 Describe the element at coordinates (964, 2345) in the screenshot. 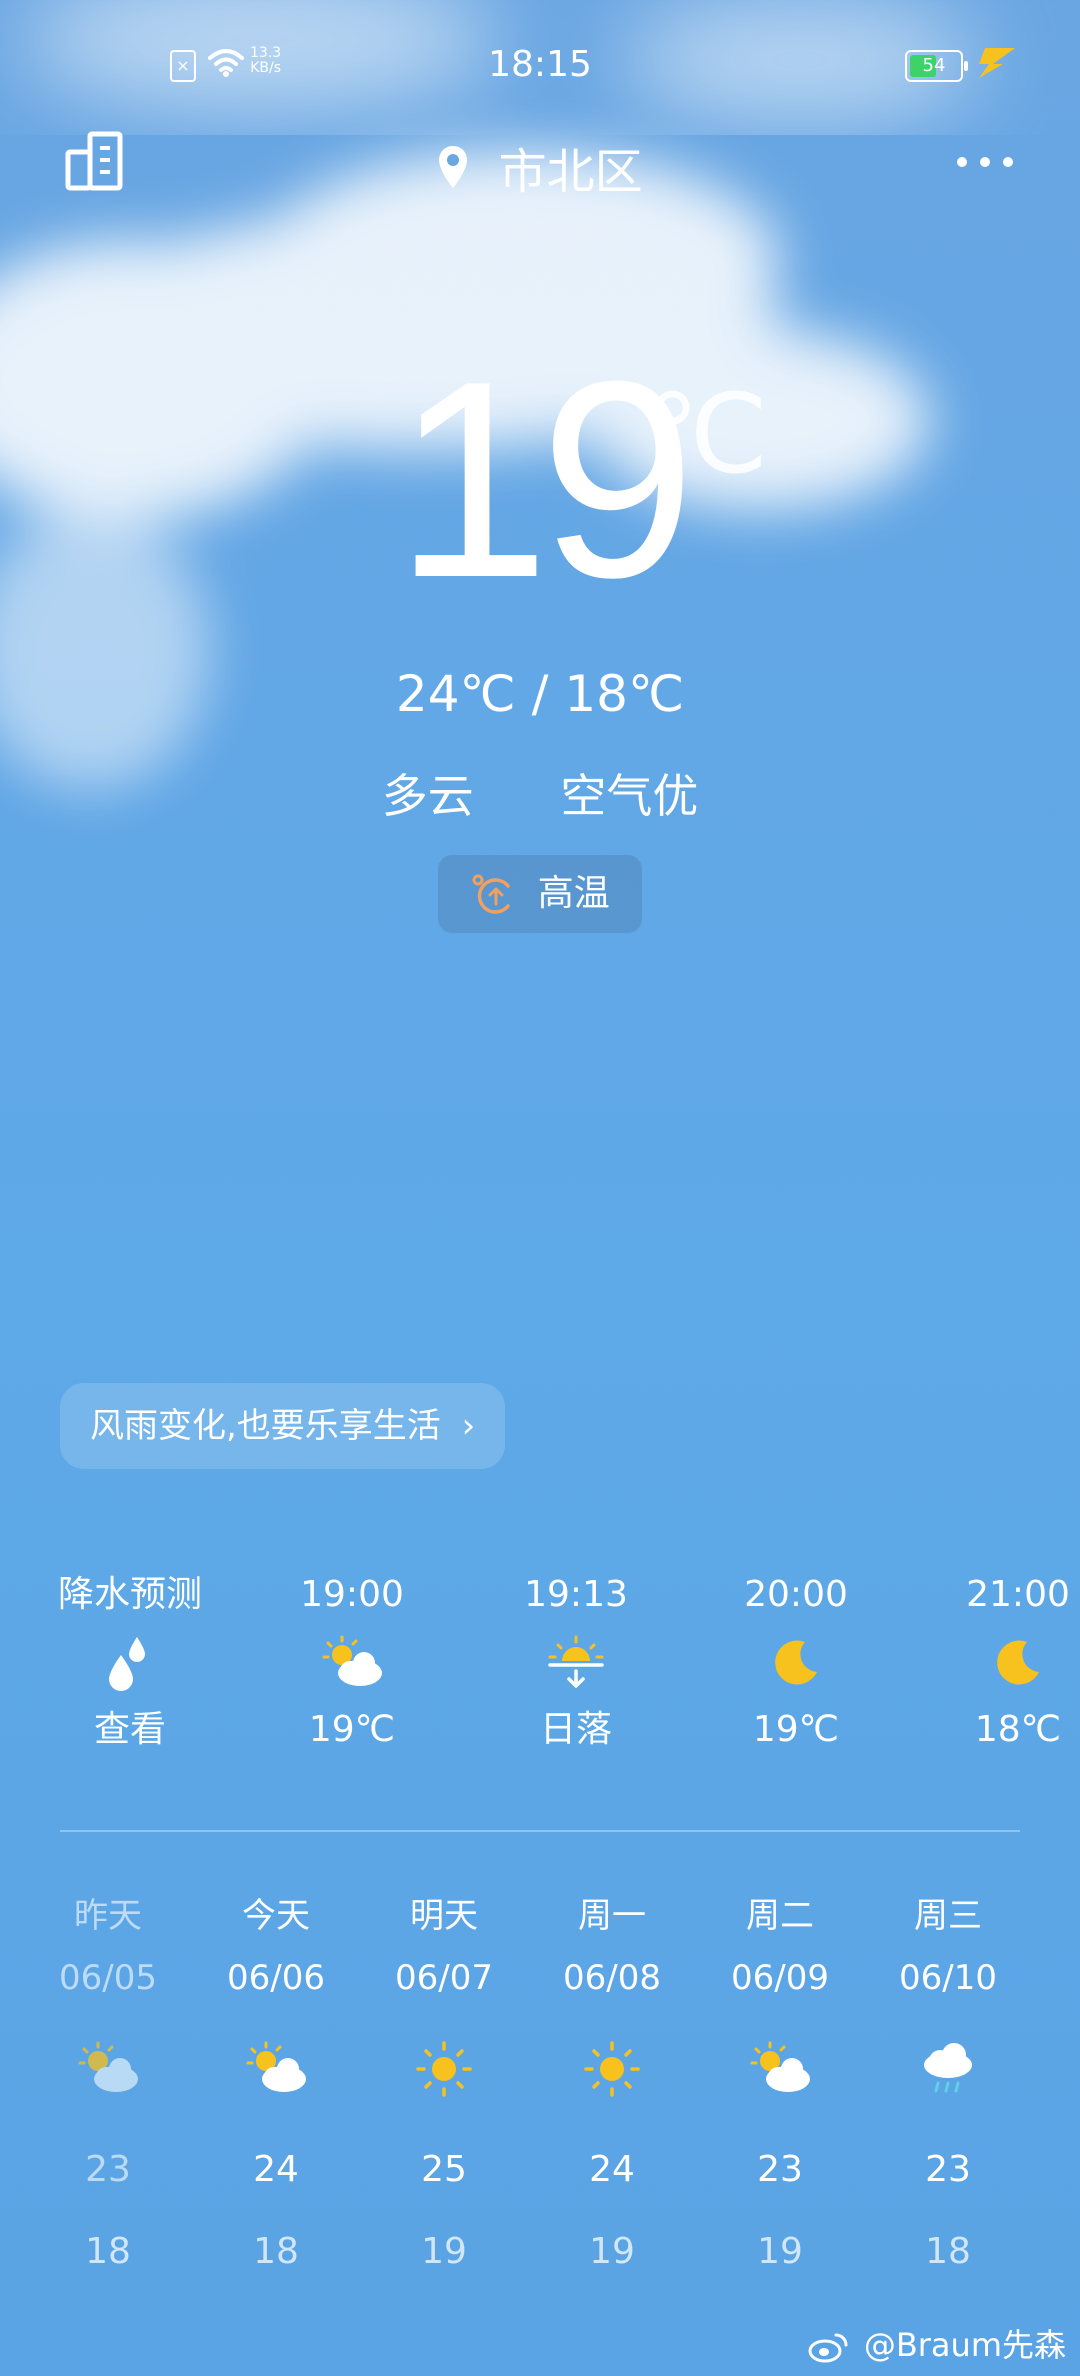

I see `watermark-text: @Braum先森` at that location.